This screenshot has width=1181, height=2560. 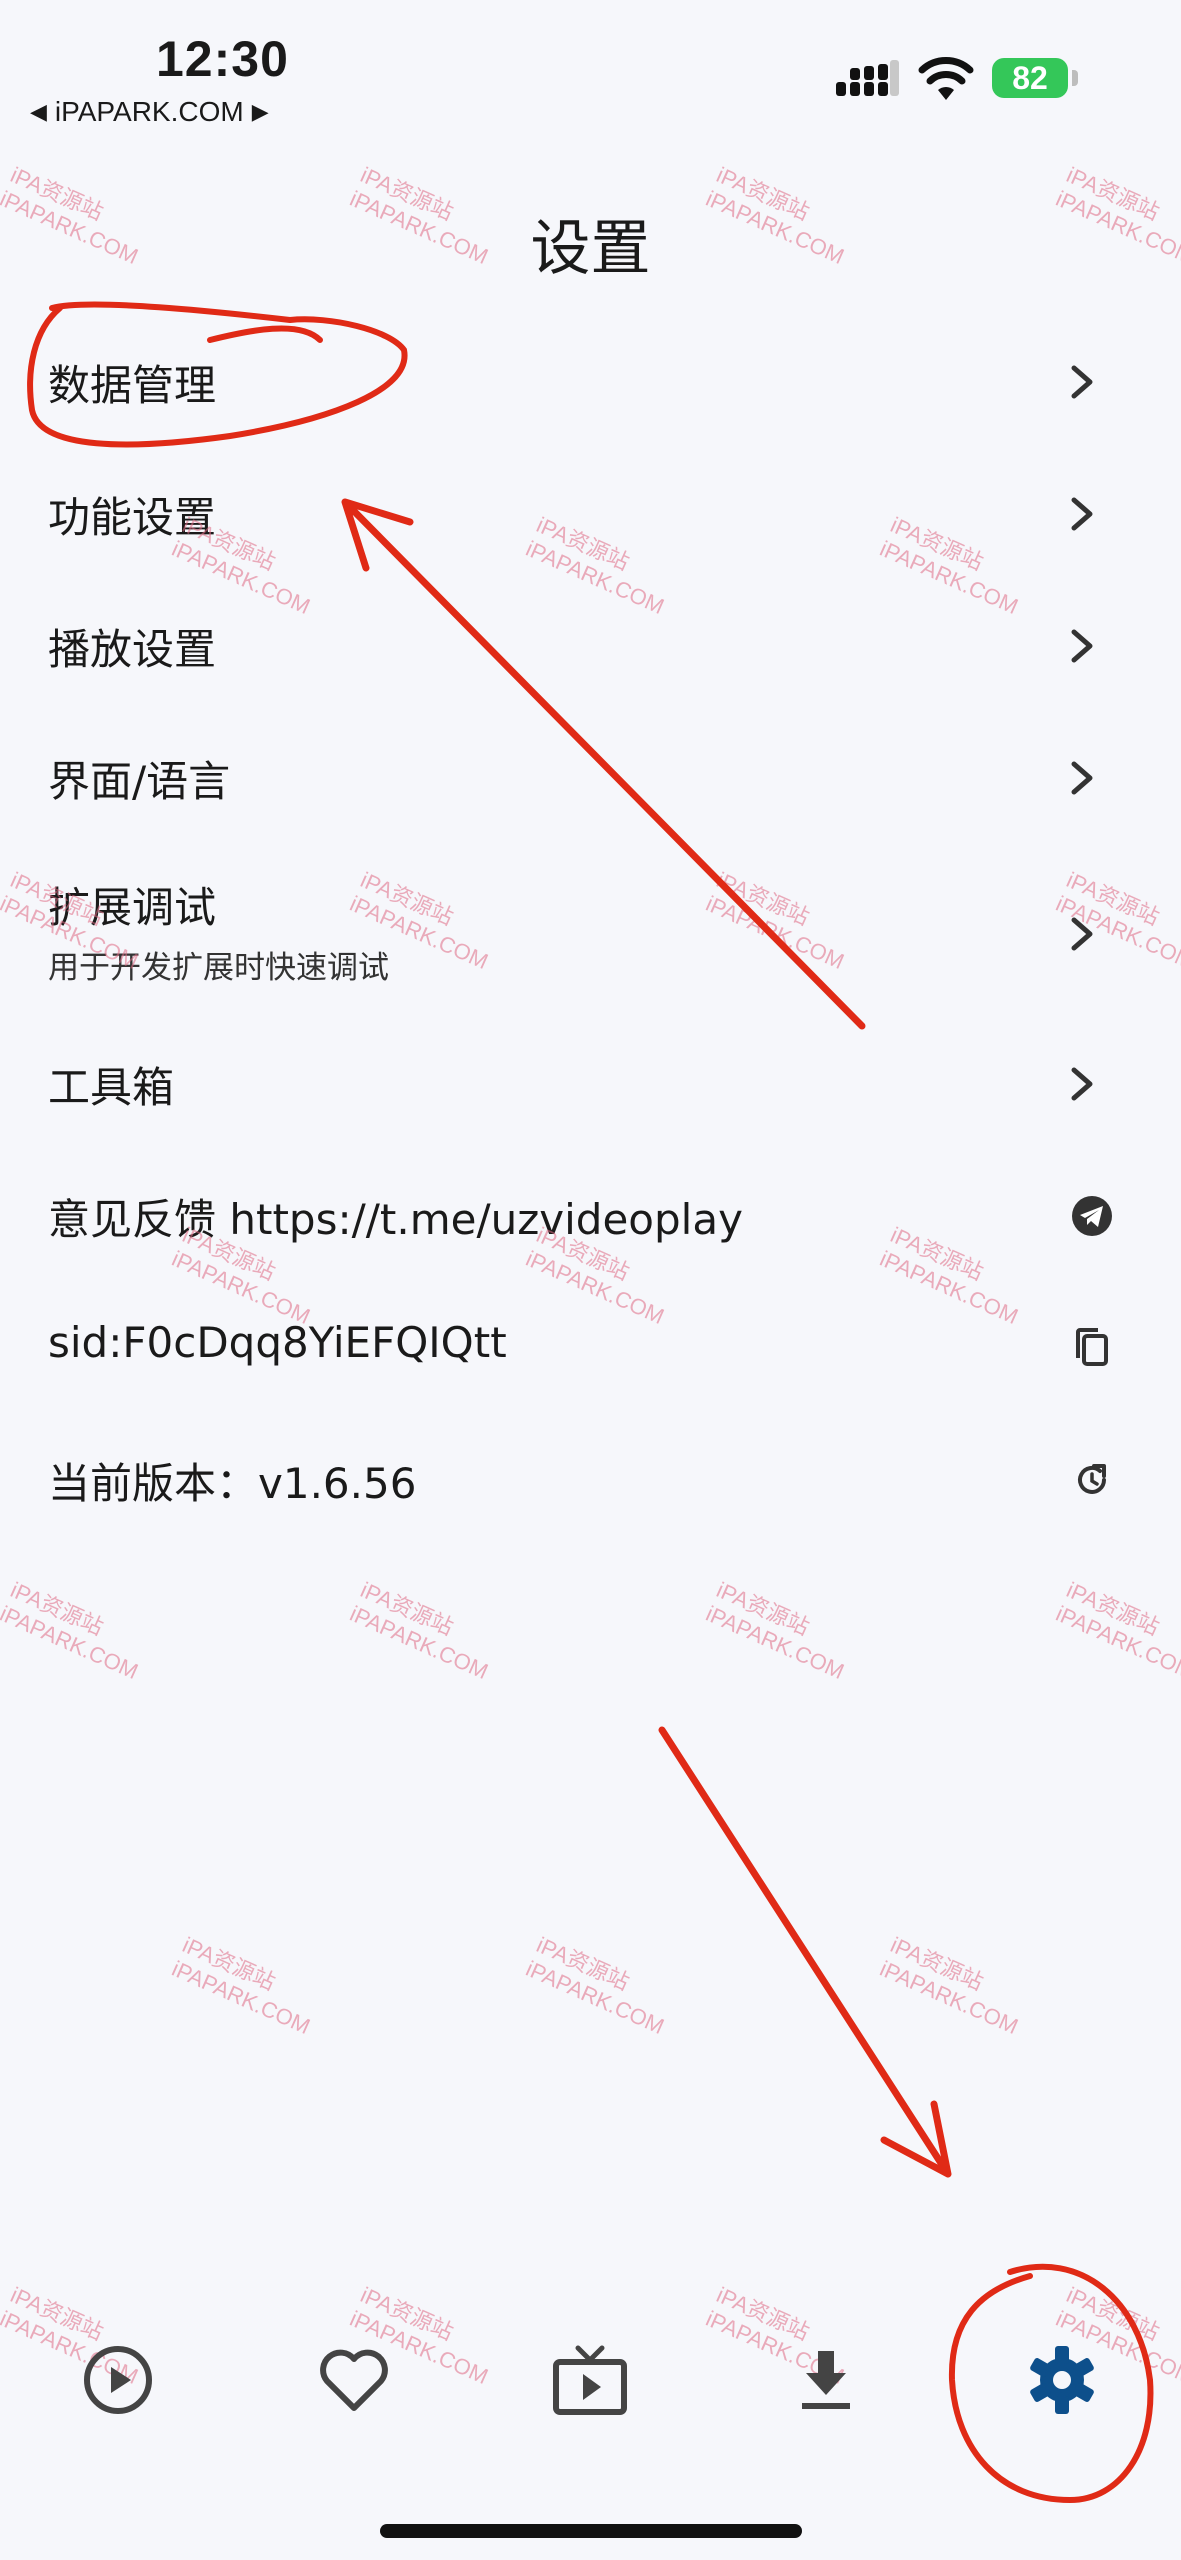 I want to click on menu-item-playback-settings: 播放设置, so click(x=590, y=646).